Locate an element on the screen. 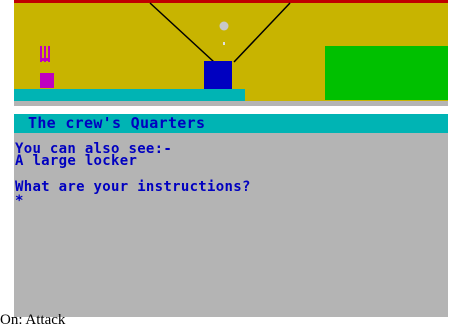  floor-strip is located at coordinates (231, 103).